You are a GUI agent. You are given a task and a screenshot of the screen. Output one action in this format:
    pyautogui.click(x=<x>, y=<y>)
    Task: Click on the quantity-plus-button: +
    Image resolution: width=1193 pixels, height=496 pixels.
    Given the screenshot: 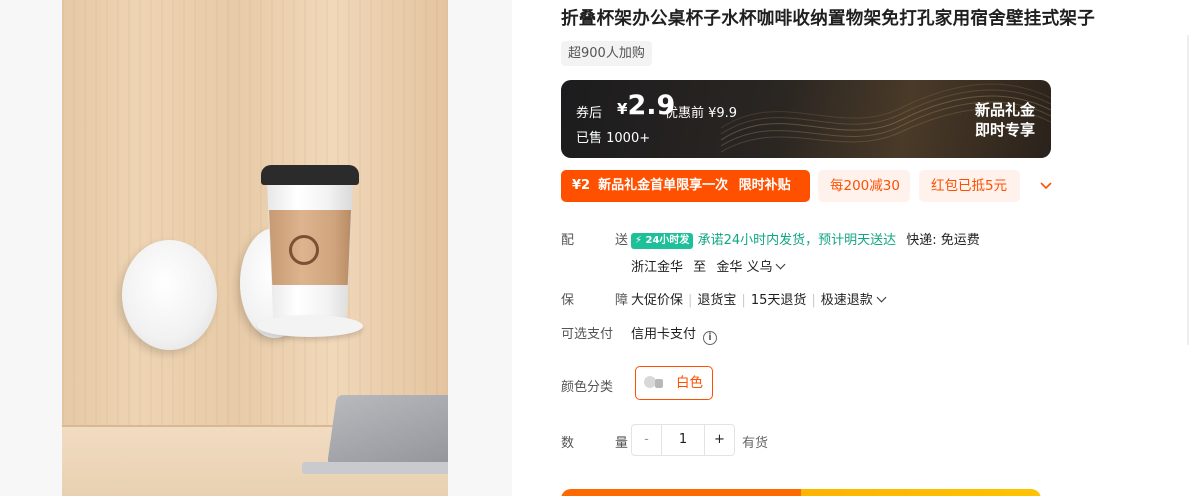 What is the action you would take?
    pyautogui.click(x=719, y=440)
    